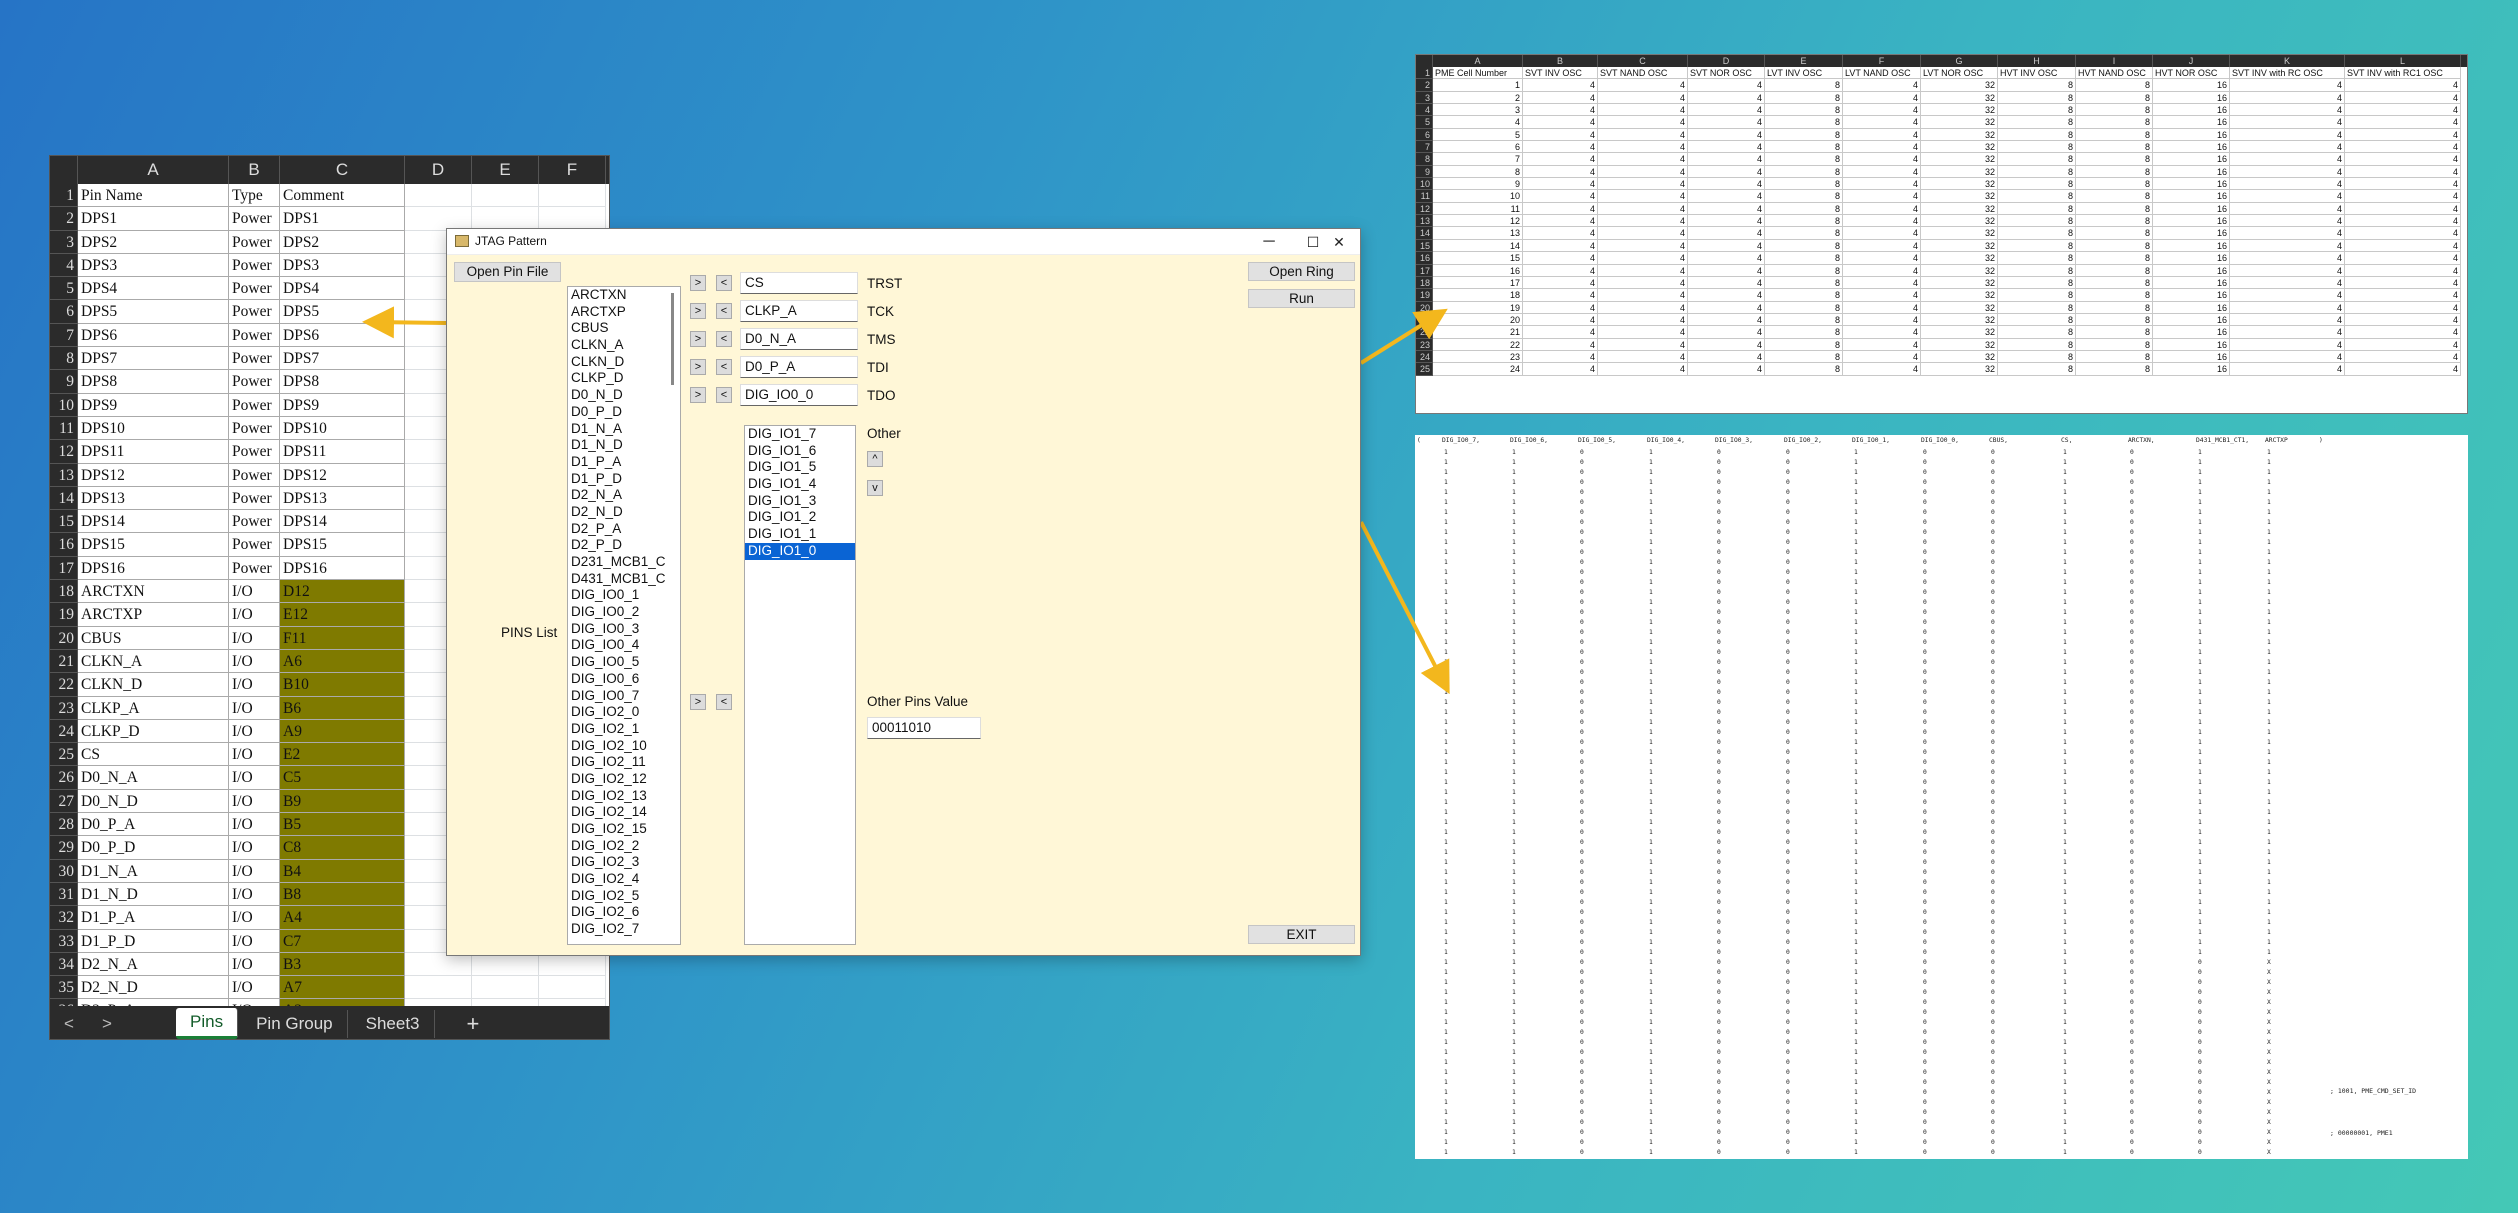  What do you see at coordinates (64, 848) in the screenshot?
I see `row-number: 29` at bounding box center [64, 848].